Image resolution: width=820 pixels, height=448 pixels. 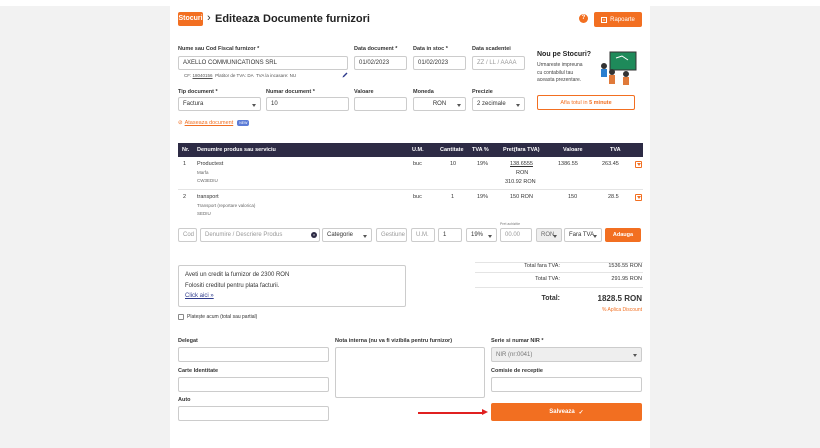 What do you see at coordinates (208, 197) in the screenshot?
I see `row-name: transport` at bounding box center [208, 197].